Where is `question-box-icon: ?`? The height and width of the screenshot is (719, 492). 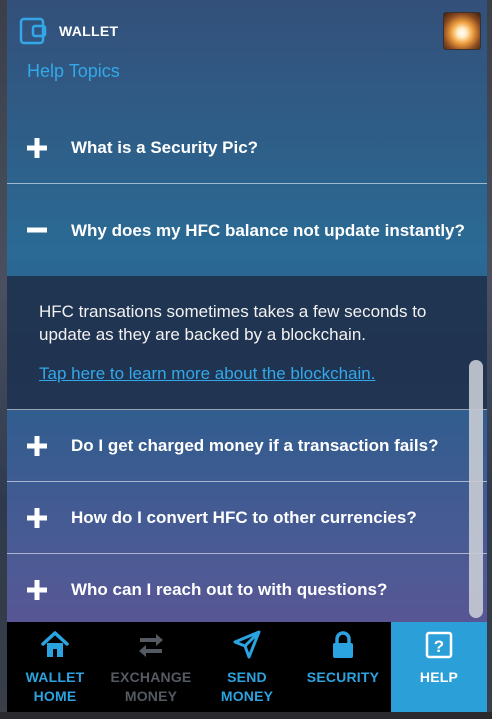 question-box-icon: ? is located at coordinates (439, 645).